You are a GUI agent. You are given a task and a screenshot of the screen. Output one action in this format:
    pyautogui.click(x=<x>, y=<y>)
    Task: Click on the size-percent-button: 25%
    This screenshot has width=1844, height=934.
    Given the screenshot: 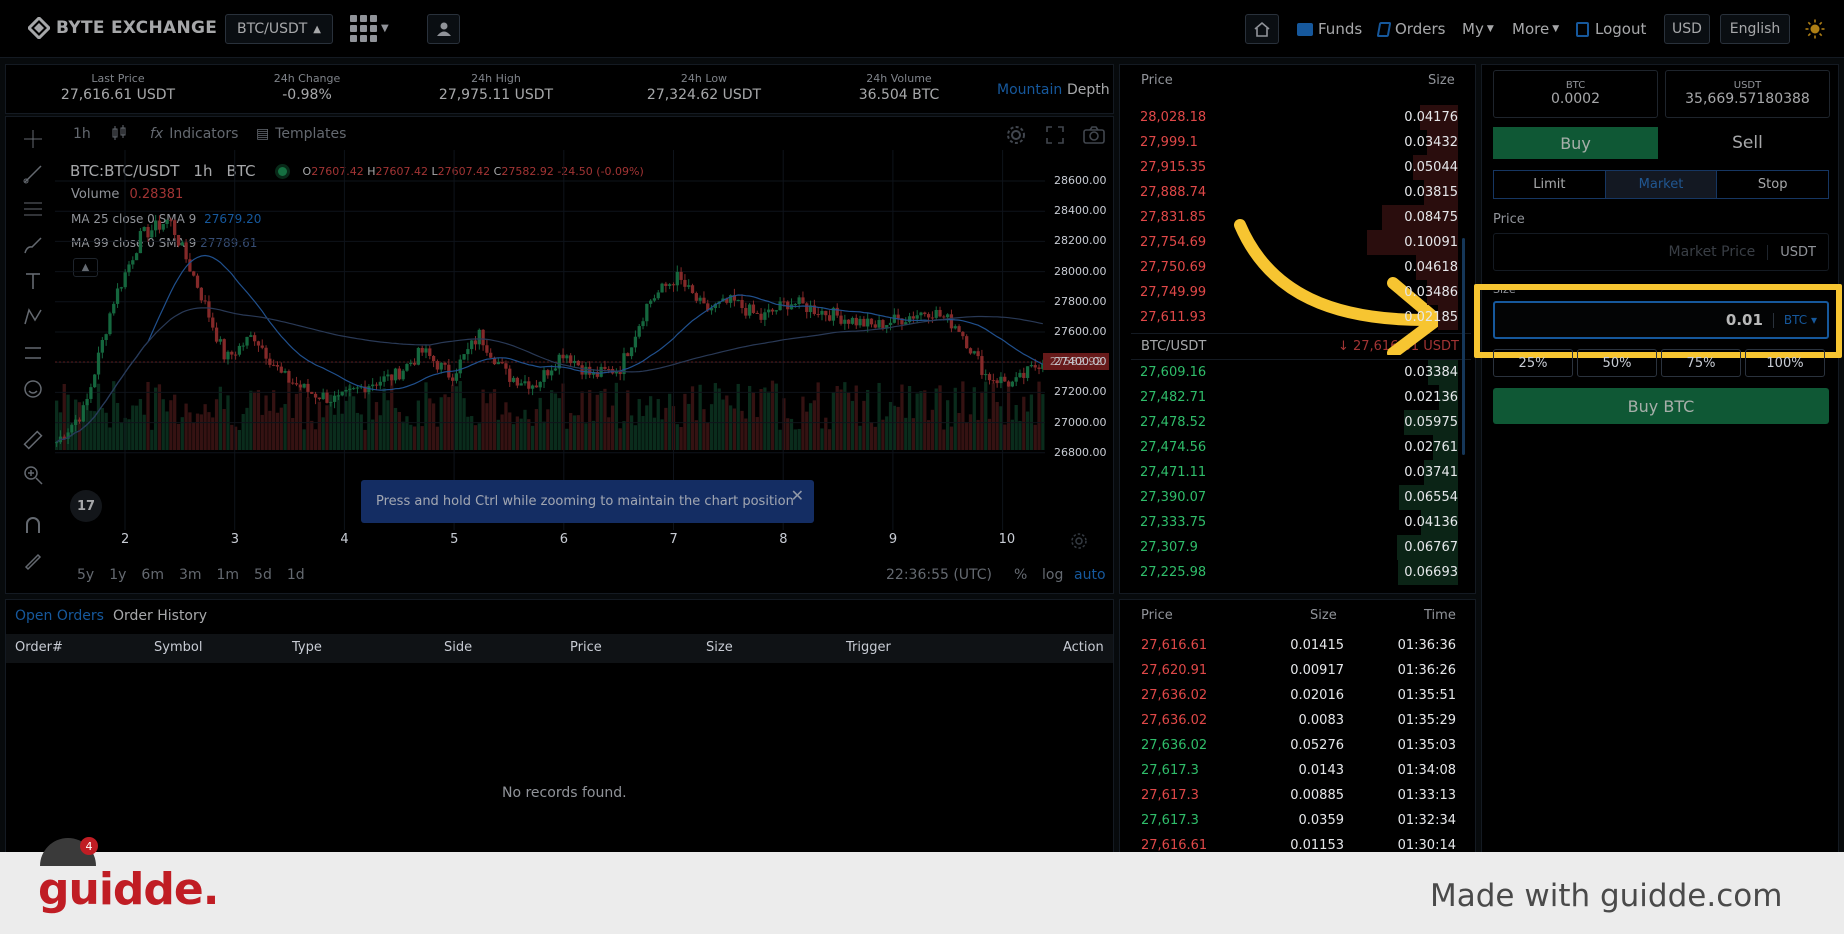 What is the action you would take?
    pyautogui.click(x=1533, y=363)
    